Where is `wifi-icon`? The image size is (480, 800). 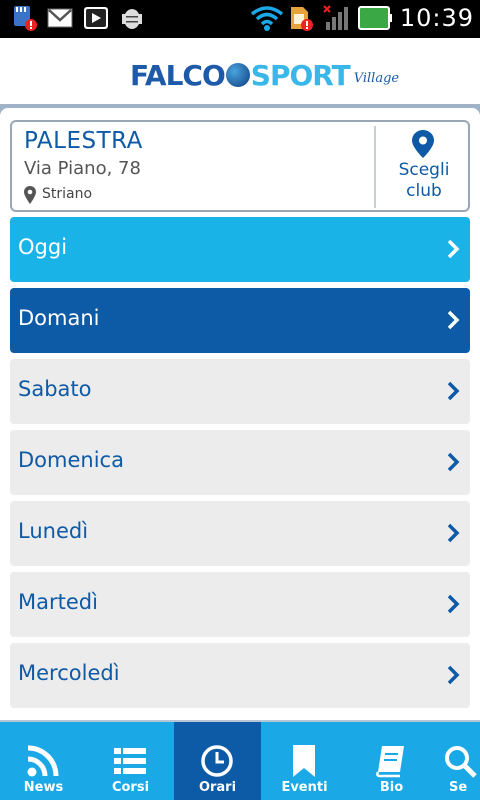 wifi-icon is located at coordinates (266, 18).